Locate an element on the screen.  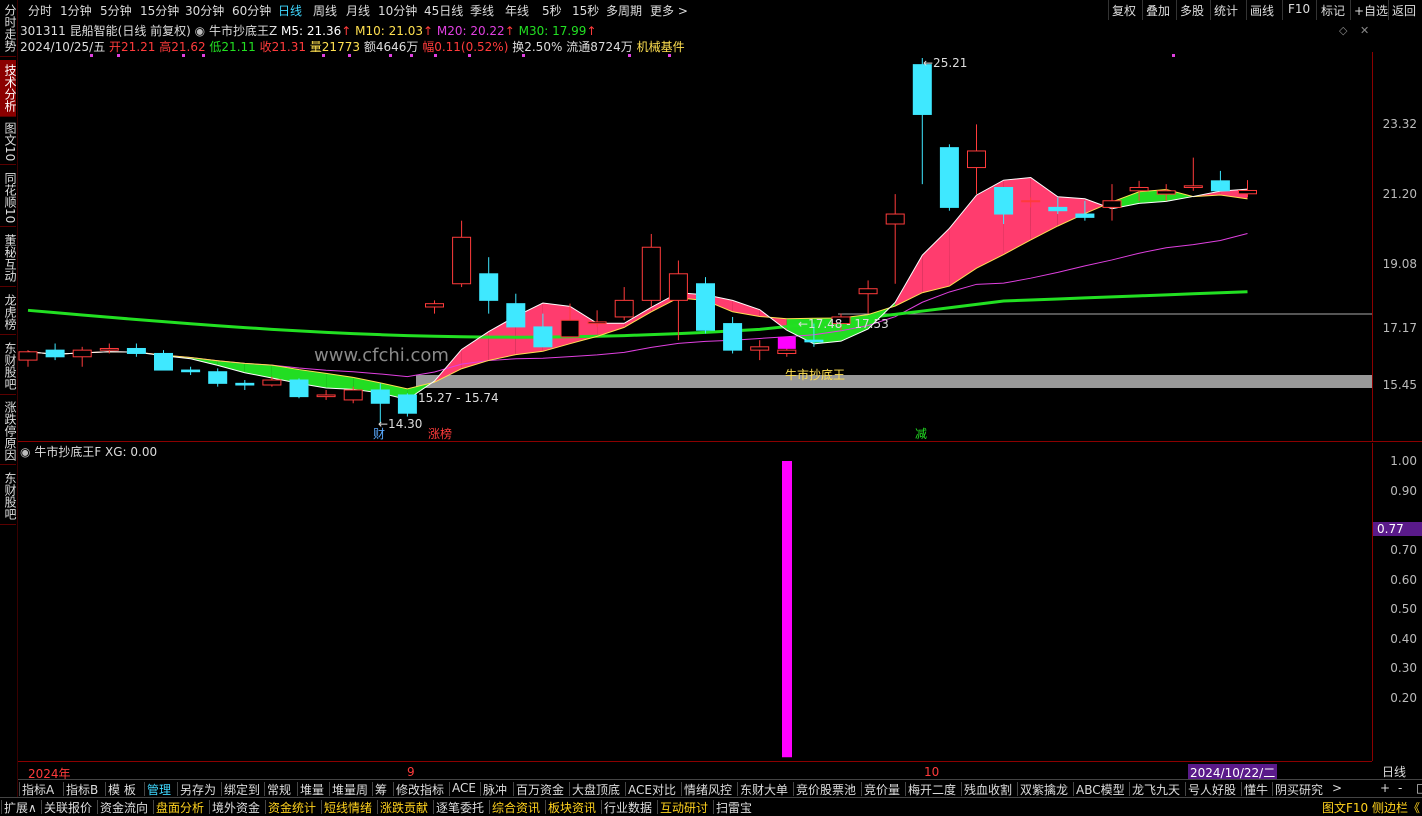
toolbar-right-6: 标记 is located at coordinates (1333, 10).